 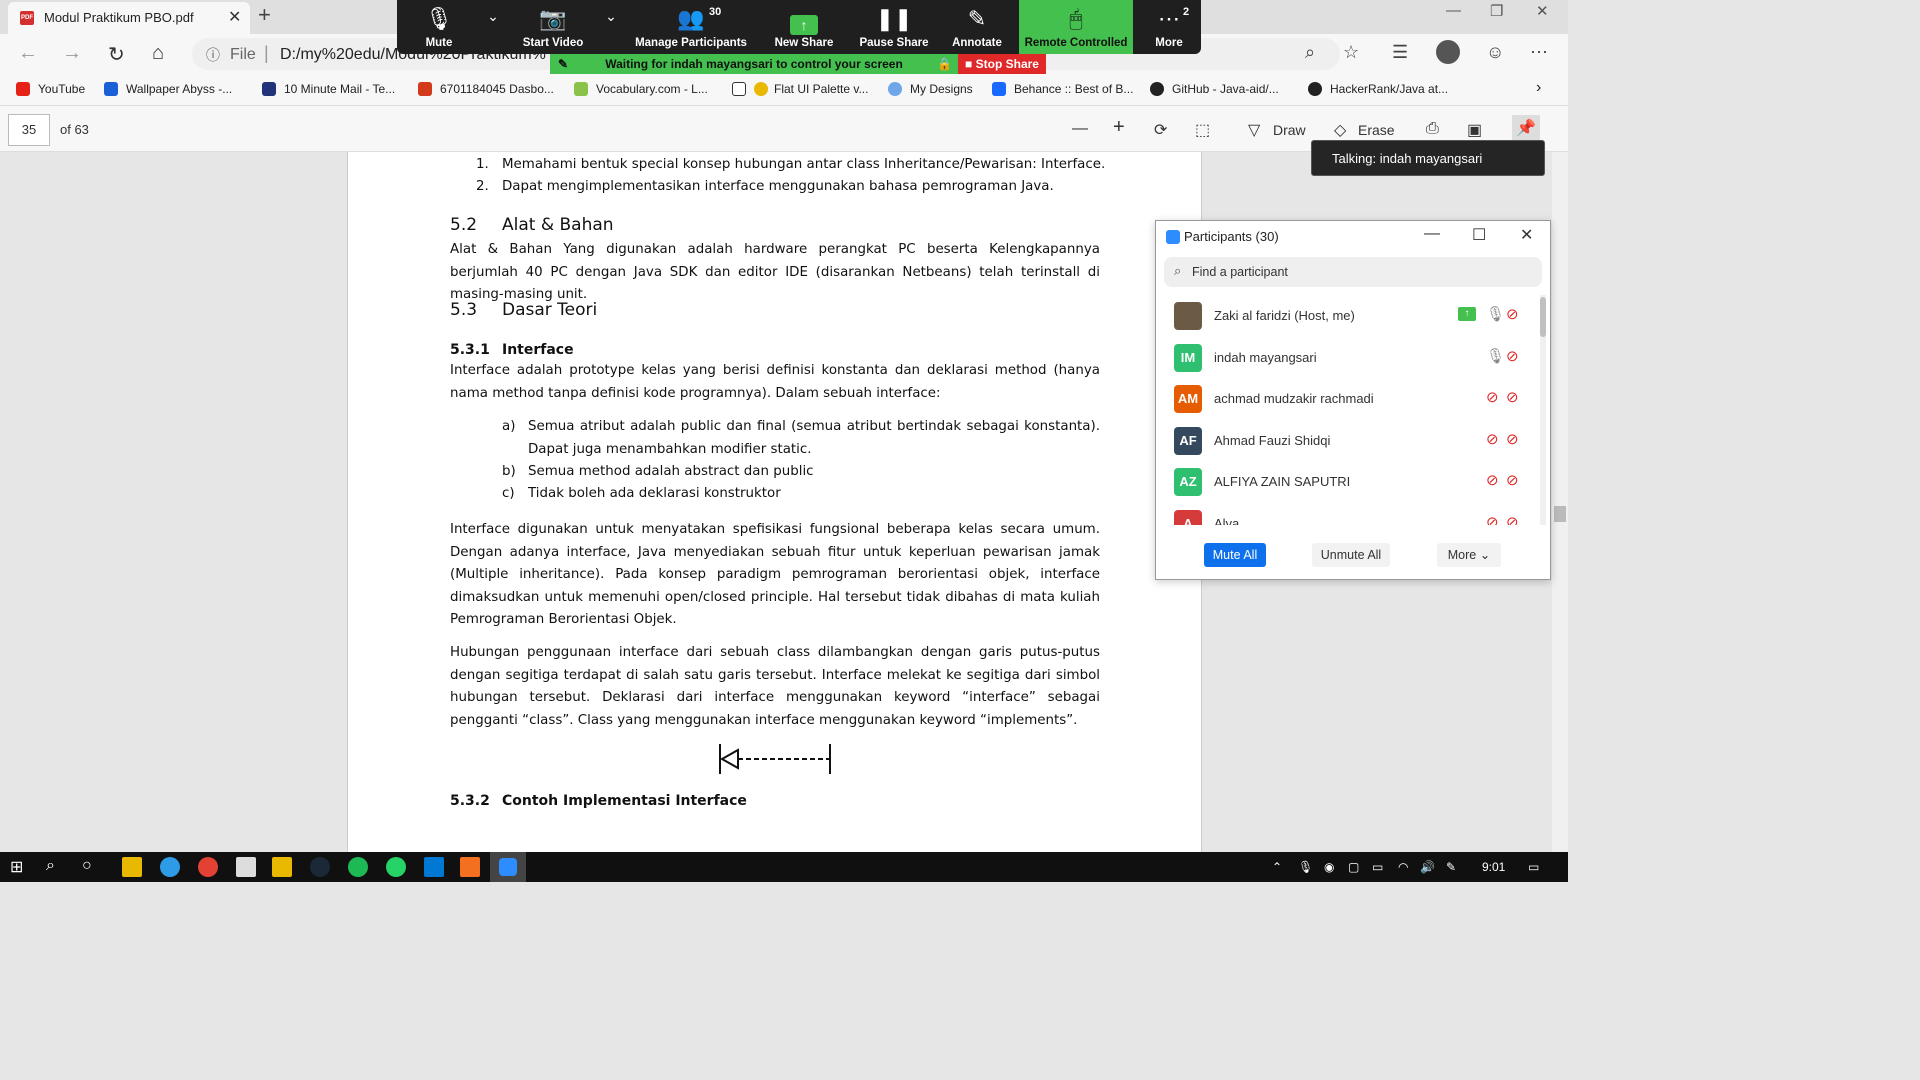 I want to click on new-share-button: ↑ New Share, so click(x=804, y=27).